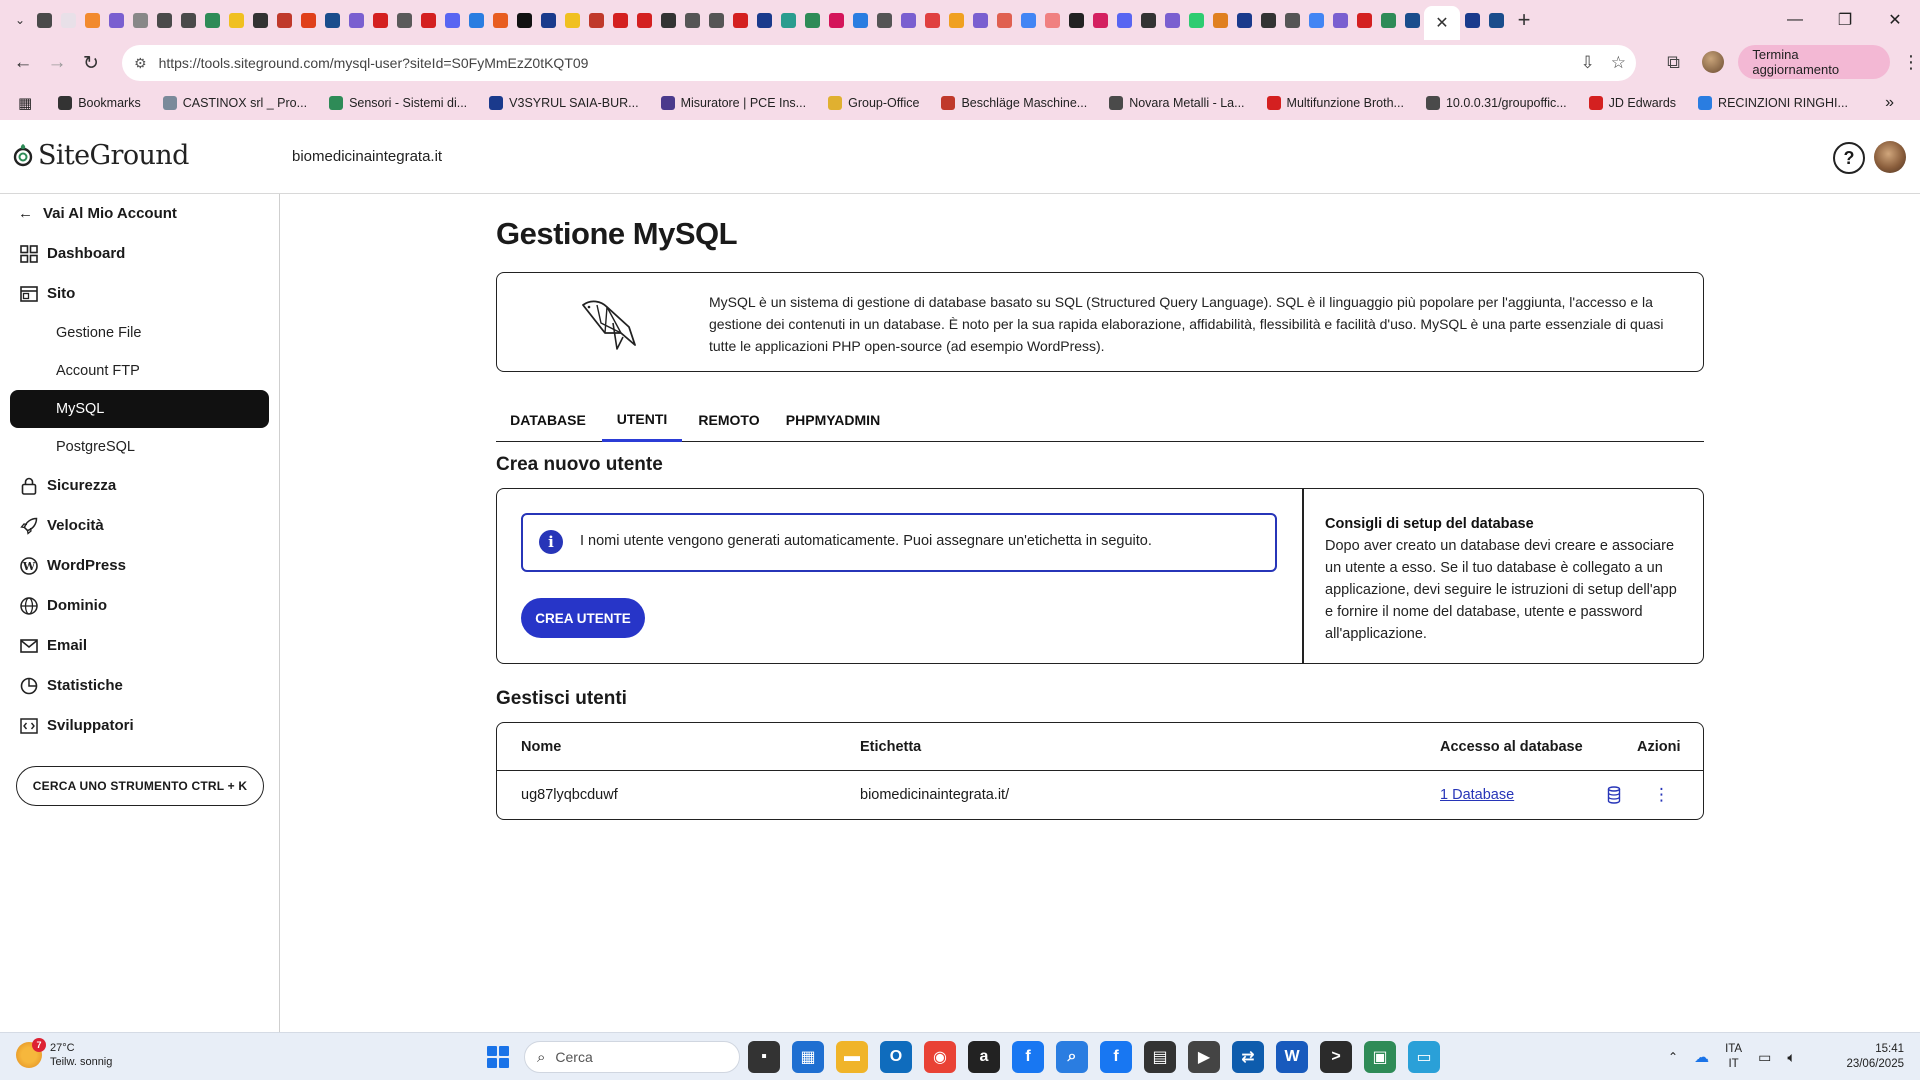 Image resolution: width=1920 pixels, height=1080 pixels. I want to click on tab-database: DATABASE, so click(548, 420).